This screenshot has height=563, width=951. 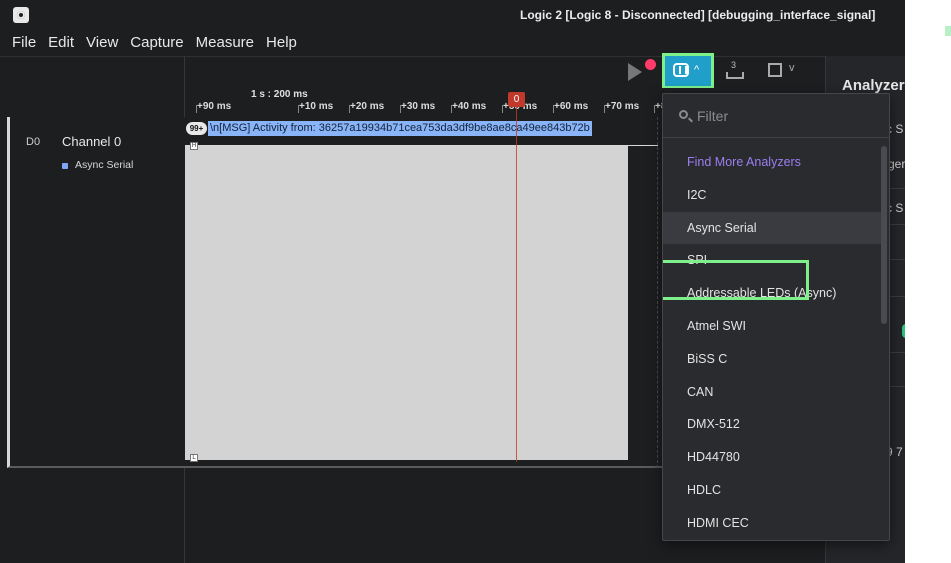 I want to click on edge-high-marker: H, so click(x=194, y=146).